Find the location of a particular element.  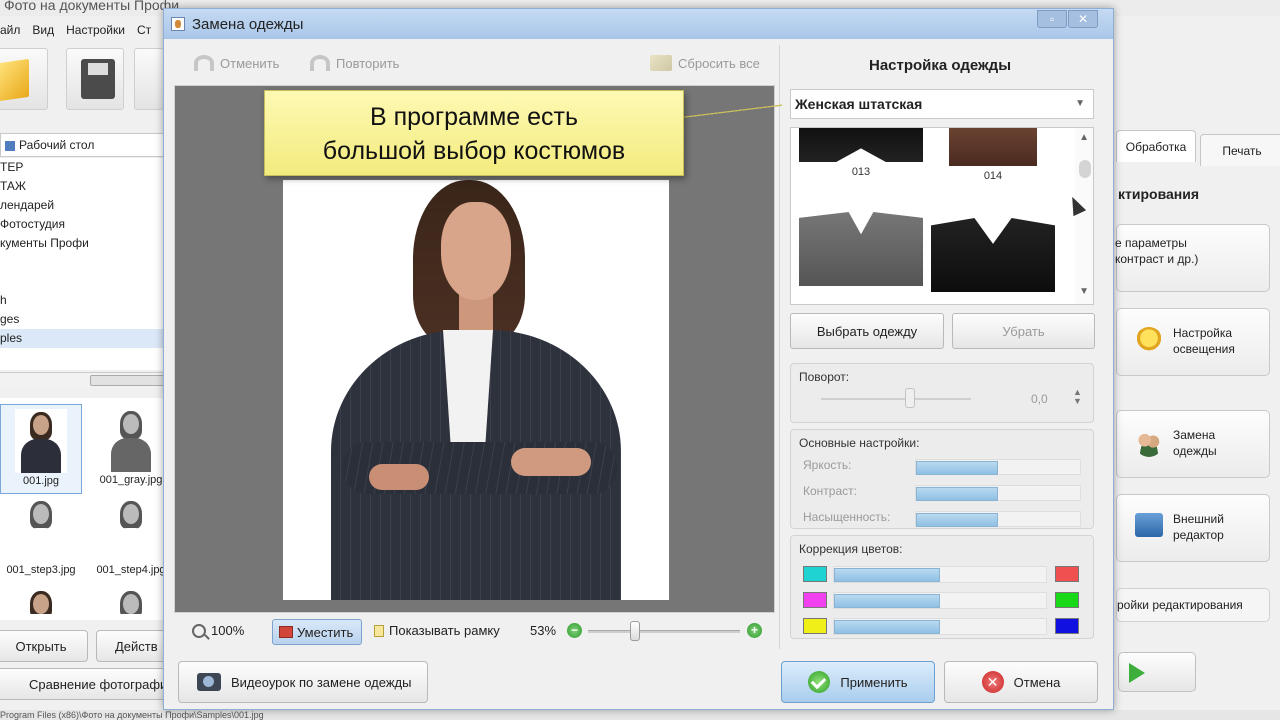

video-tutorial-button: Видеоурок по замене одежды is located at coordinates (303, 682).